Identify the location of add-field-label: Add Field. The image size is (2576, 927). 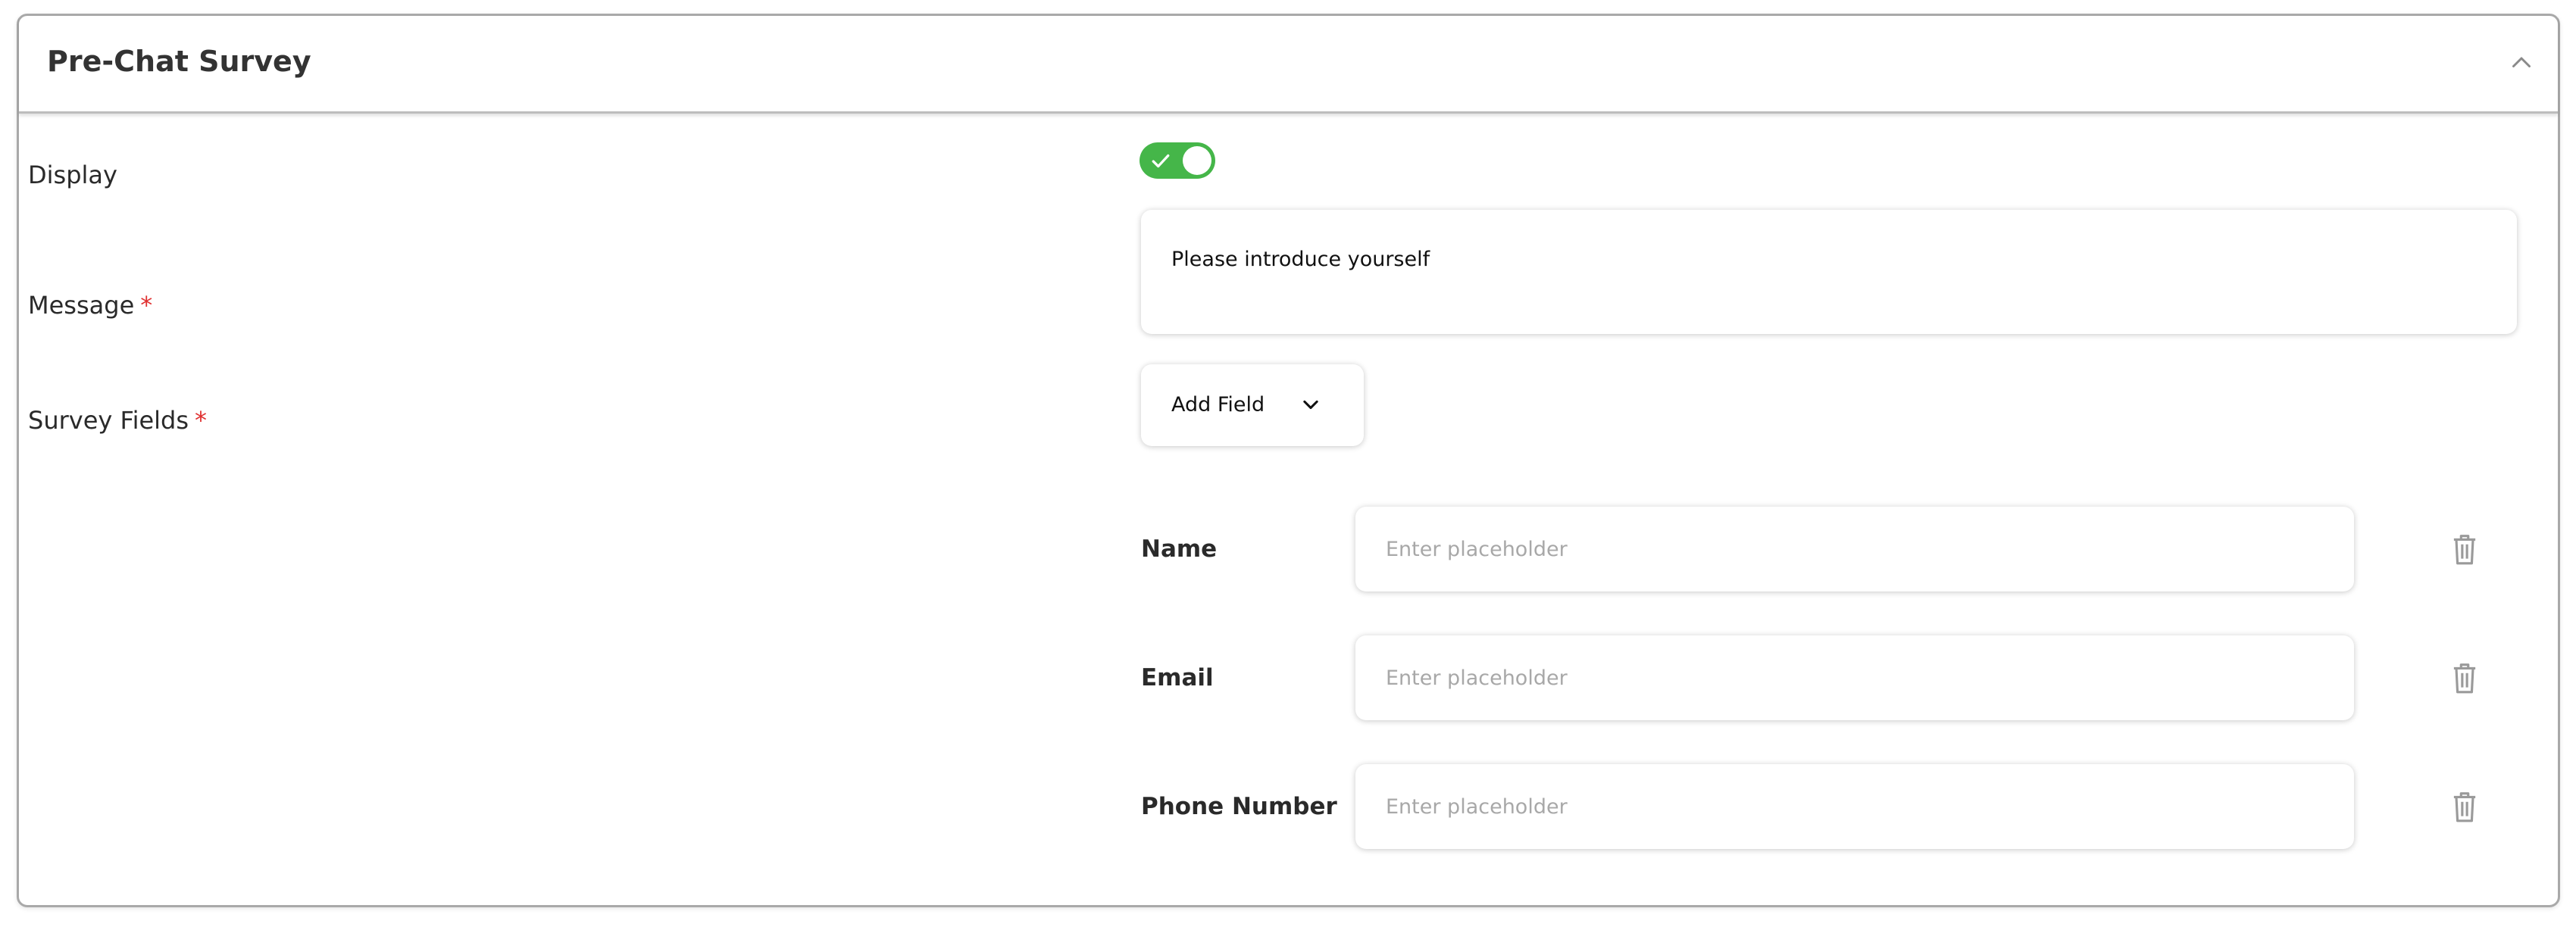
(1218, 405).